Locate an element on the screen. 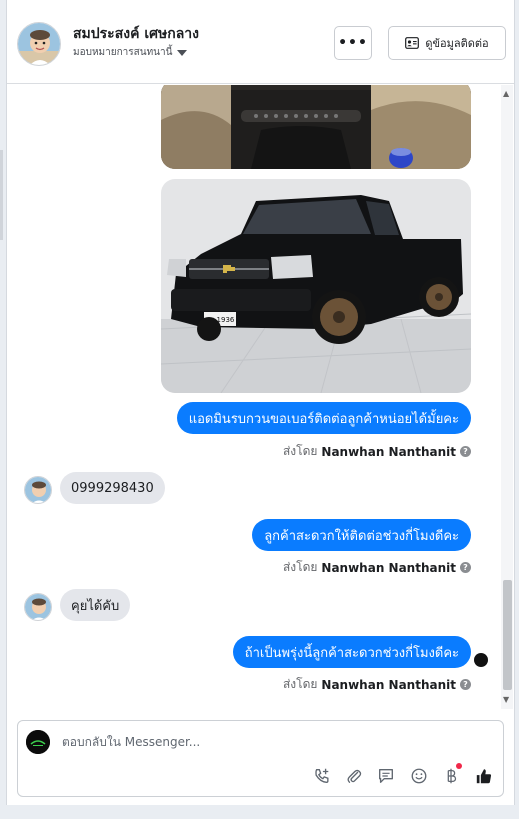 The image size is (519, 819). scrollbar-thumb is located at coordinates (507, 635).